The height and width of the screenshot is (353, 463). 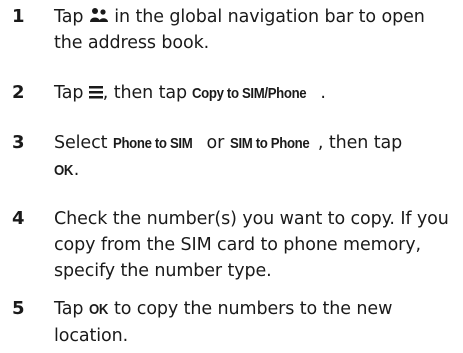 I want to click on contacts-icon, so click(x=99, y=15).